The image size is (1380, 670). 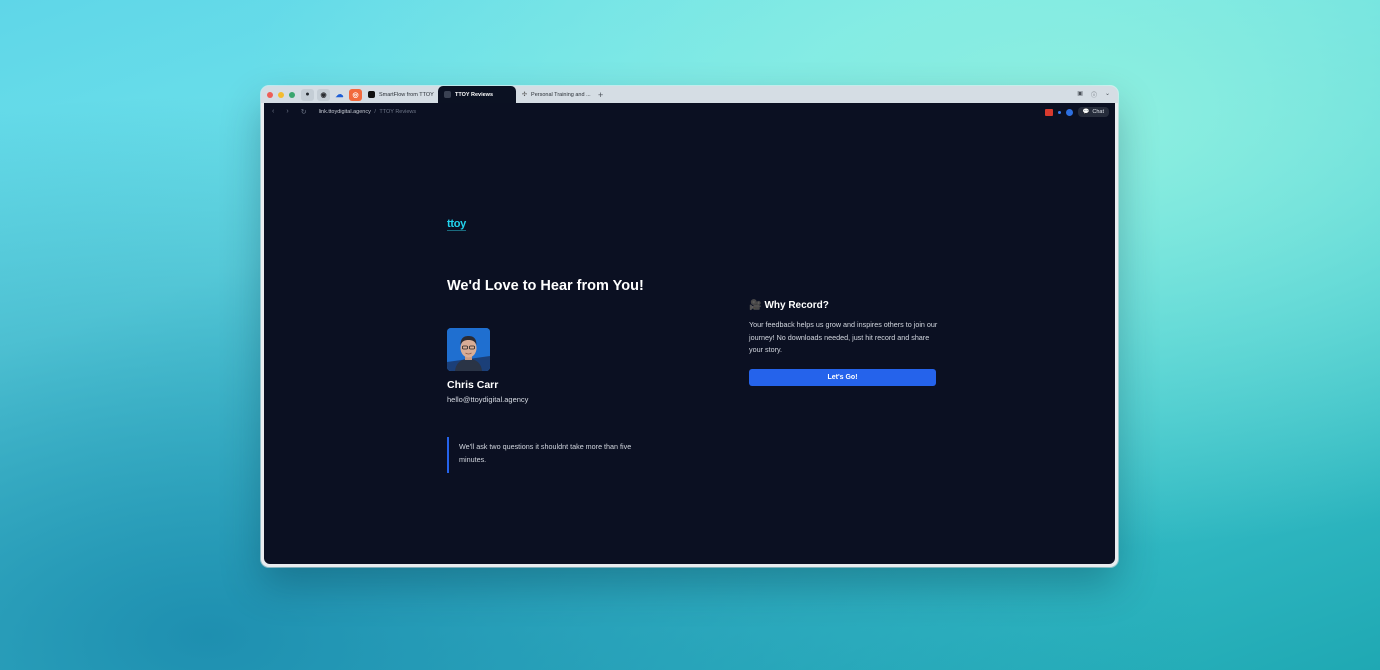 What do you see at coordinates (355, 94) in the screenshot?
I see `app-icon: ◎` at bounding box center [355, 94].